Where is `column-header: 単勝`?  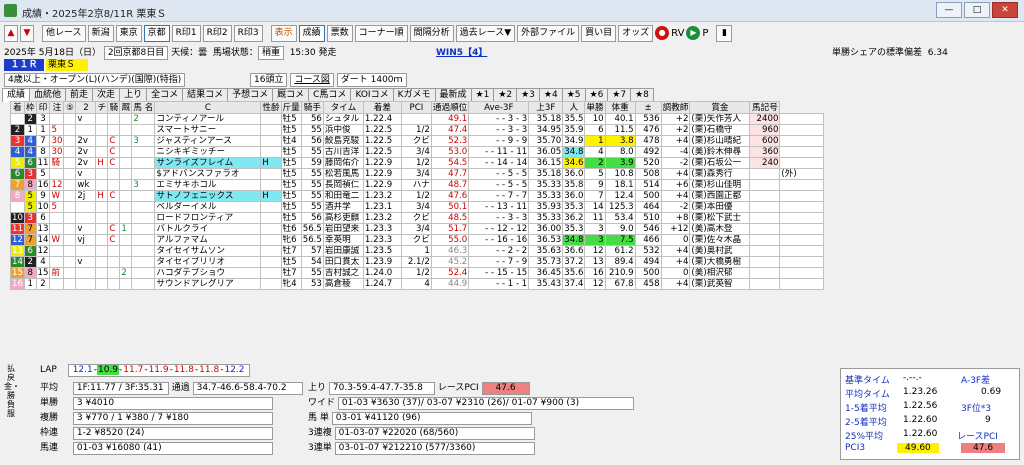 column-header: 単勝 is located at coordinates (595, 107).